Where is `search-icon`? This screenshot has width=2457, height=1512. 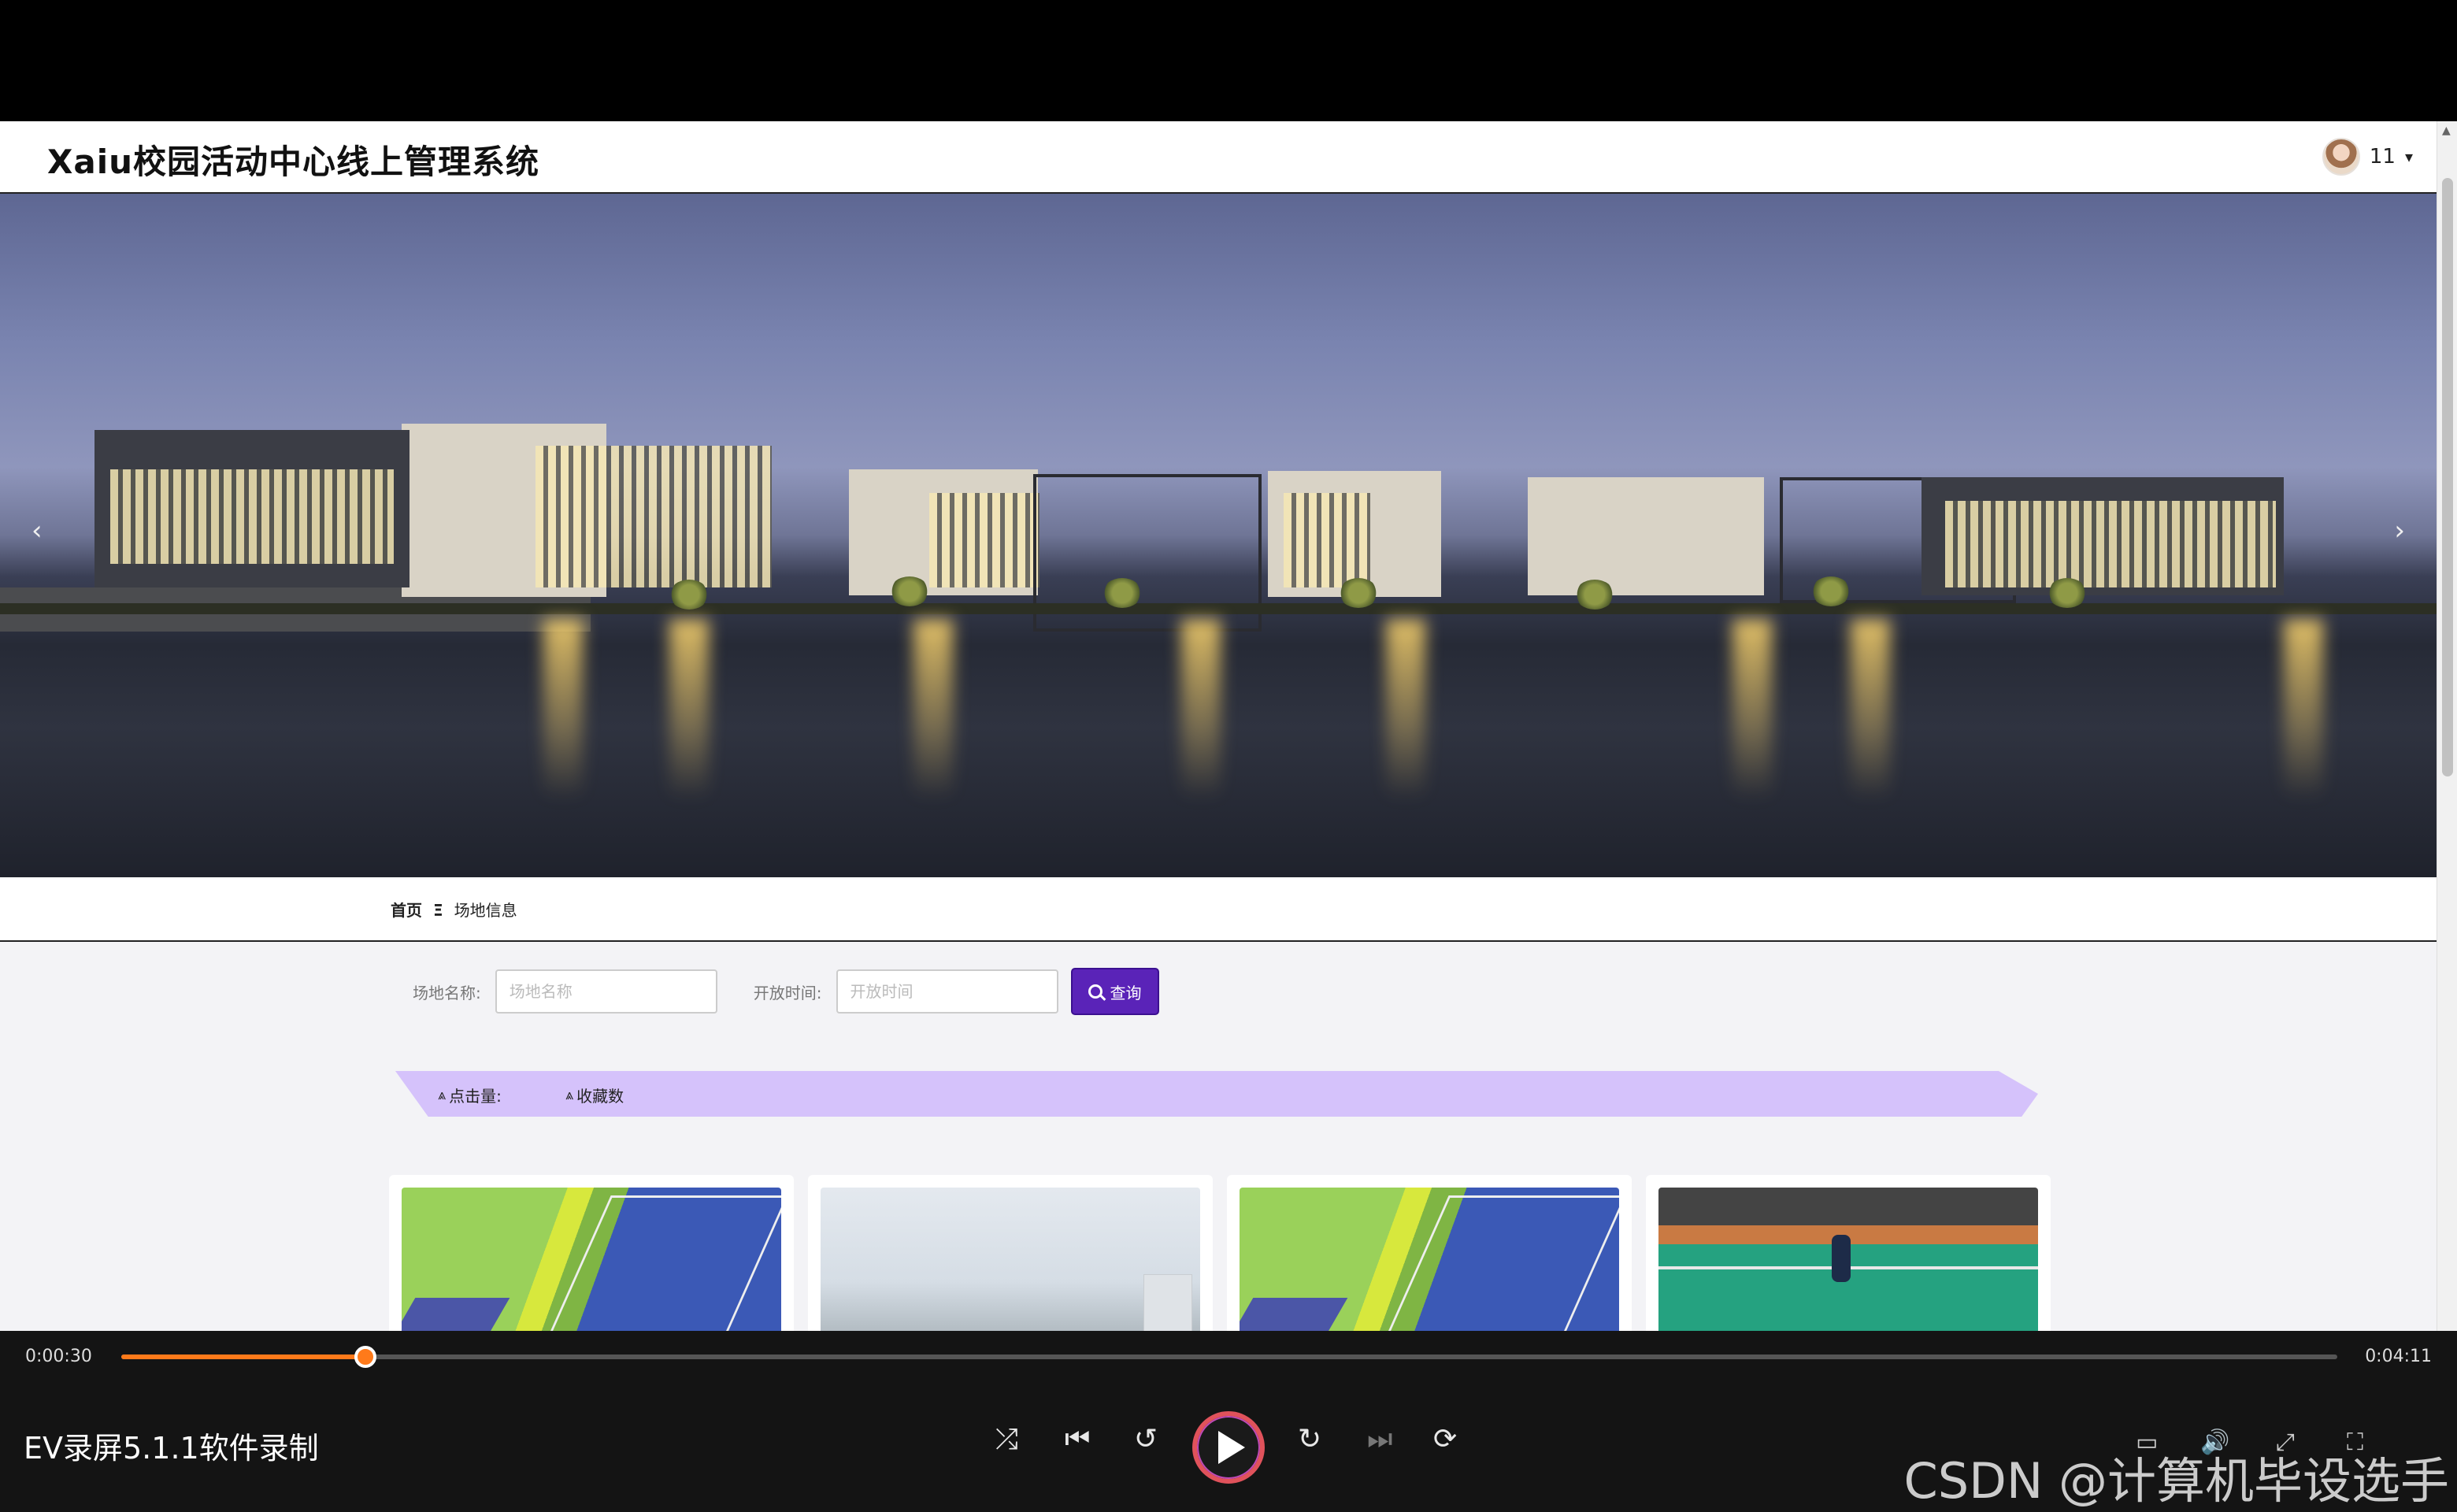
search-icon is located at coordinates (1095, 991).